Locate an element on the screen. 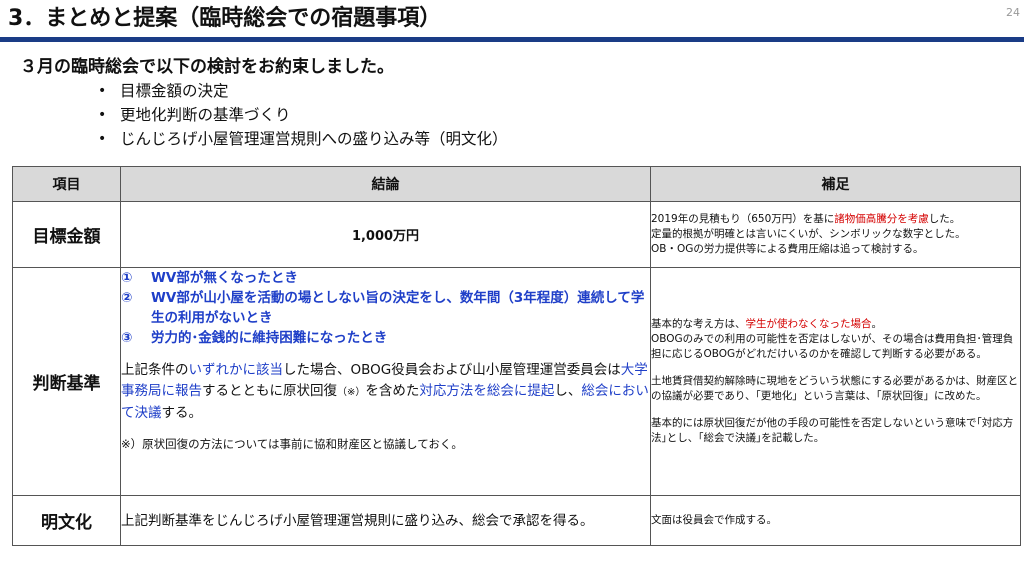 Image resolution: width=1024 pixels, height=565 pixels. condition-number: ① is located at coordinates (127, 278).